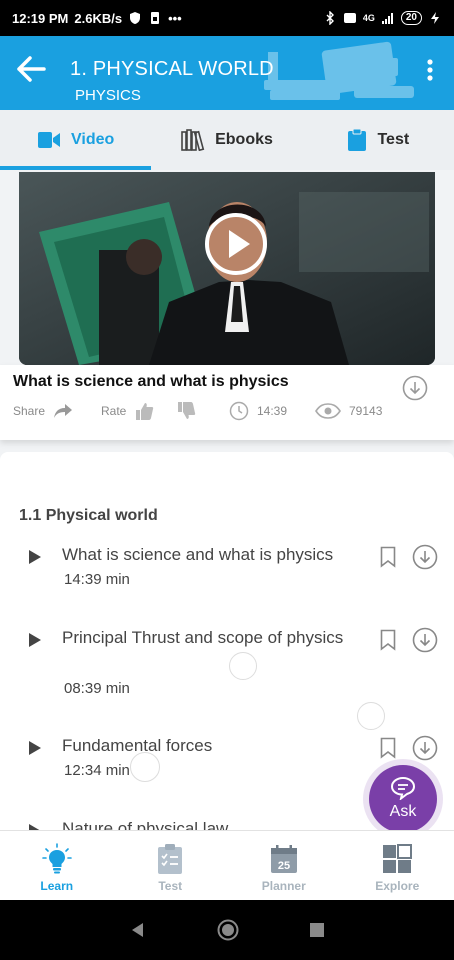 Image resolution: width=454 pixels, height=960 pixels. What do you see at coordinates (283, 886) in the screenshot?
I see `nav-planner-label: Planner` at bounding box center [283, 886].